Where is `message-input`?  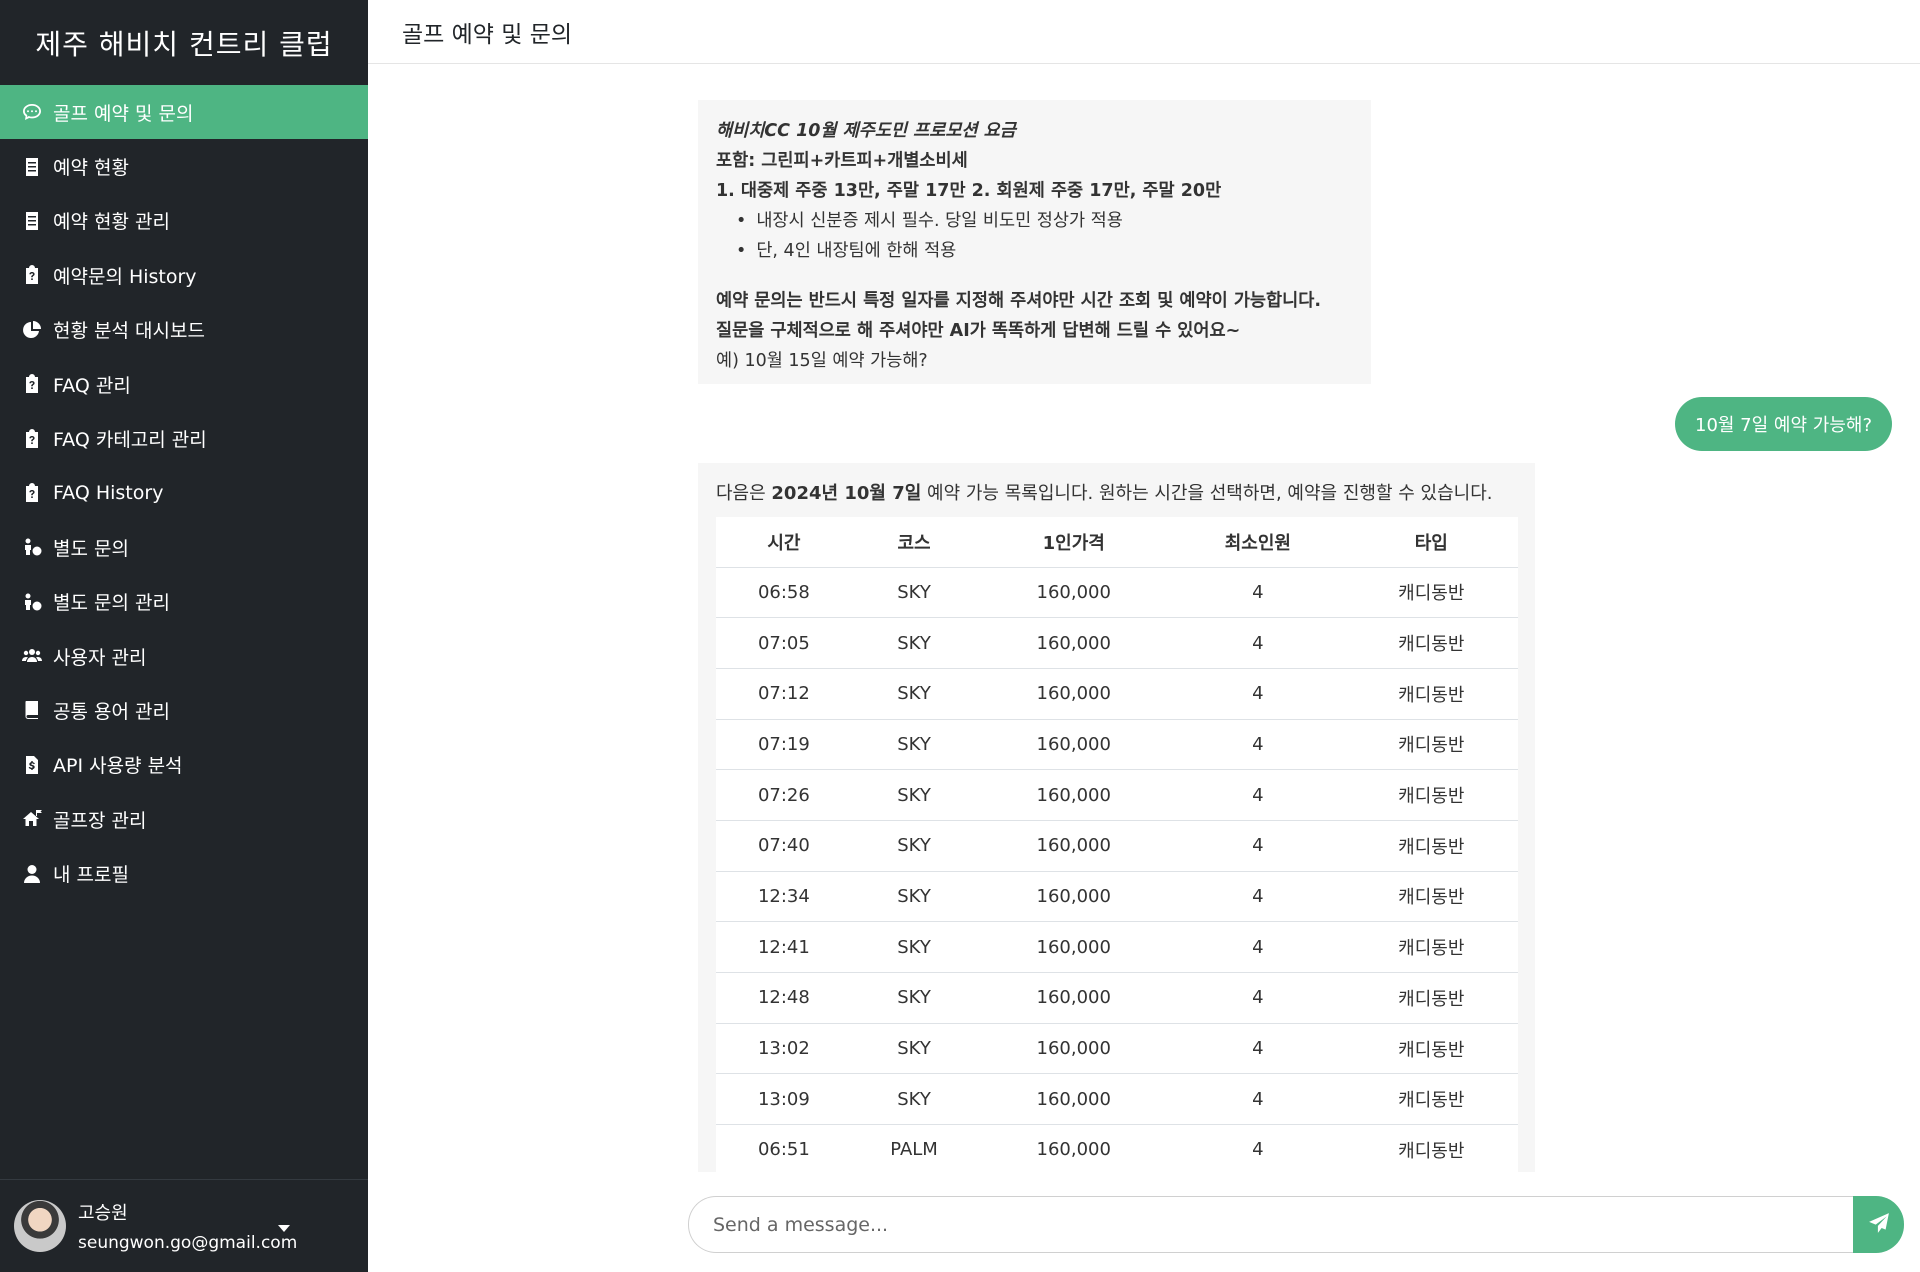
message-input is located at coordinates (1270, 1224).